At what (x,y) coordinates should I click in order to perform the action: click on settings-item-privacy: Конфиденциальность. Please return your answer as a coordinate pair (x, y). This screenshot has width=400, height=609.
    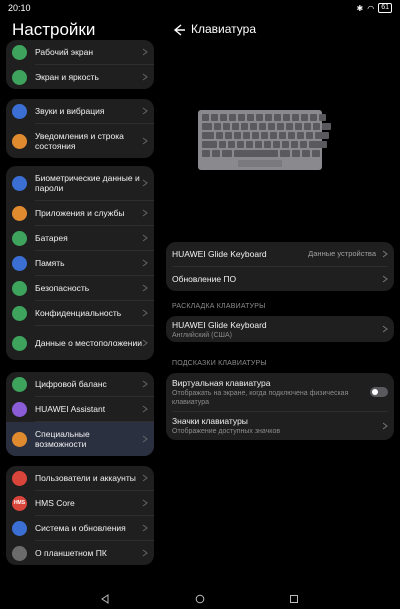
    Looking at the image, I should click on (80, 313).